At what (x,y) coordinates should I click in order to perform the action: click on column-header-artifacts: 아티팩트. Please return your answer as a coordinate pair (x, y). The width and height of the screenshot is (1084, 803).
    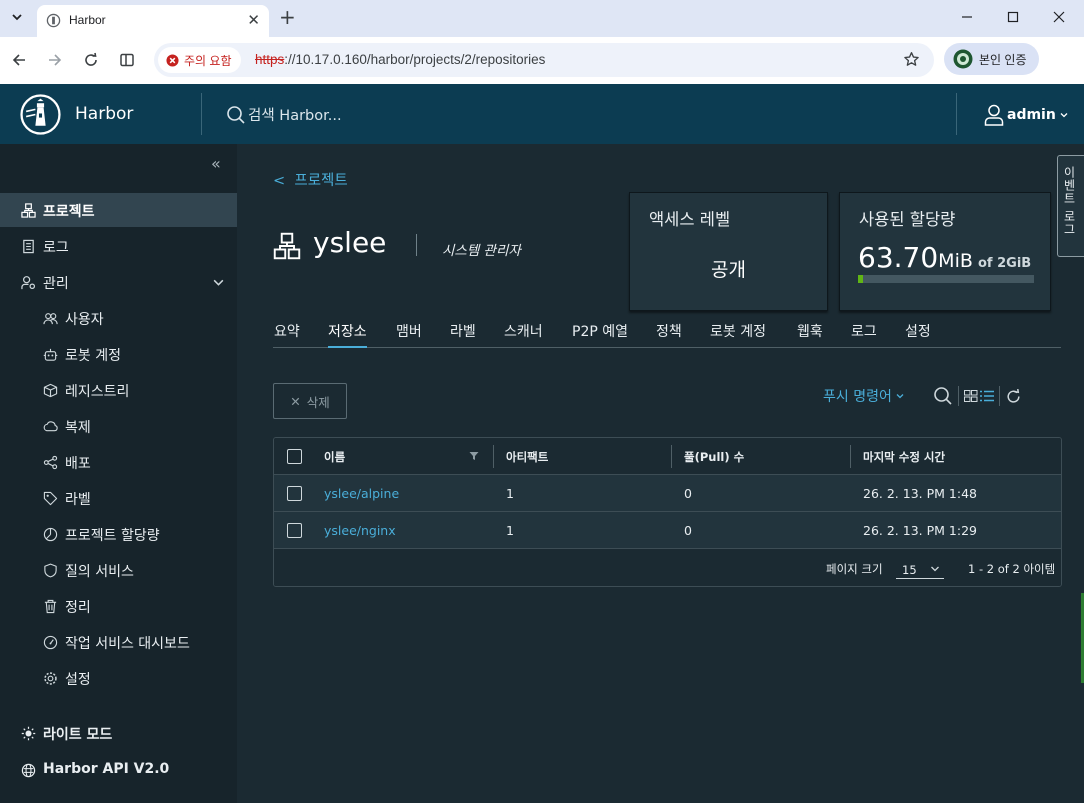
    Looking at the image, I should click on (527, 457).